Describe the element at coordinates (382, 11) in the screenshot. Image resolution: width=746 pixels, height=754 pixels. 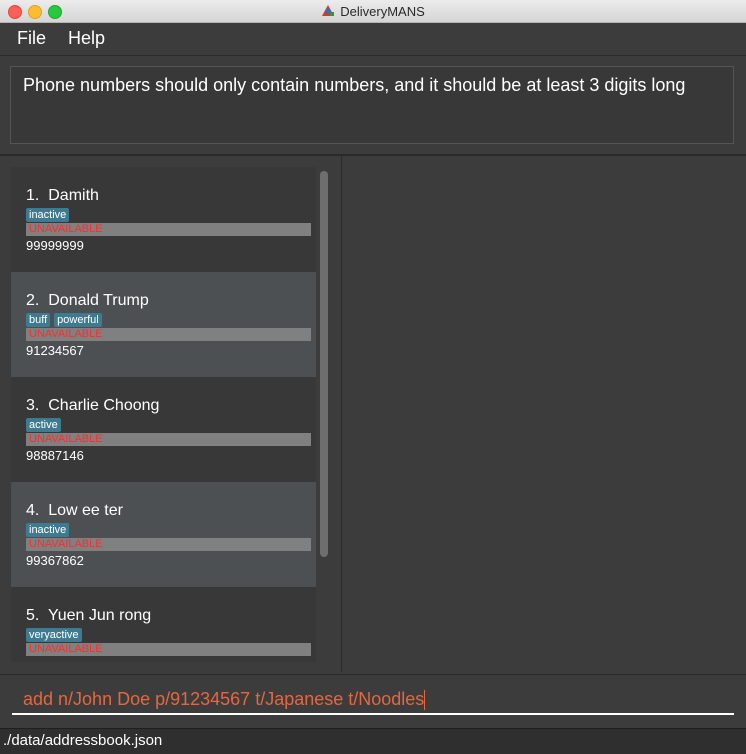
I see `window-title: DeliveryMANS` at that location.